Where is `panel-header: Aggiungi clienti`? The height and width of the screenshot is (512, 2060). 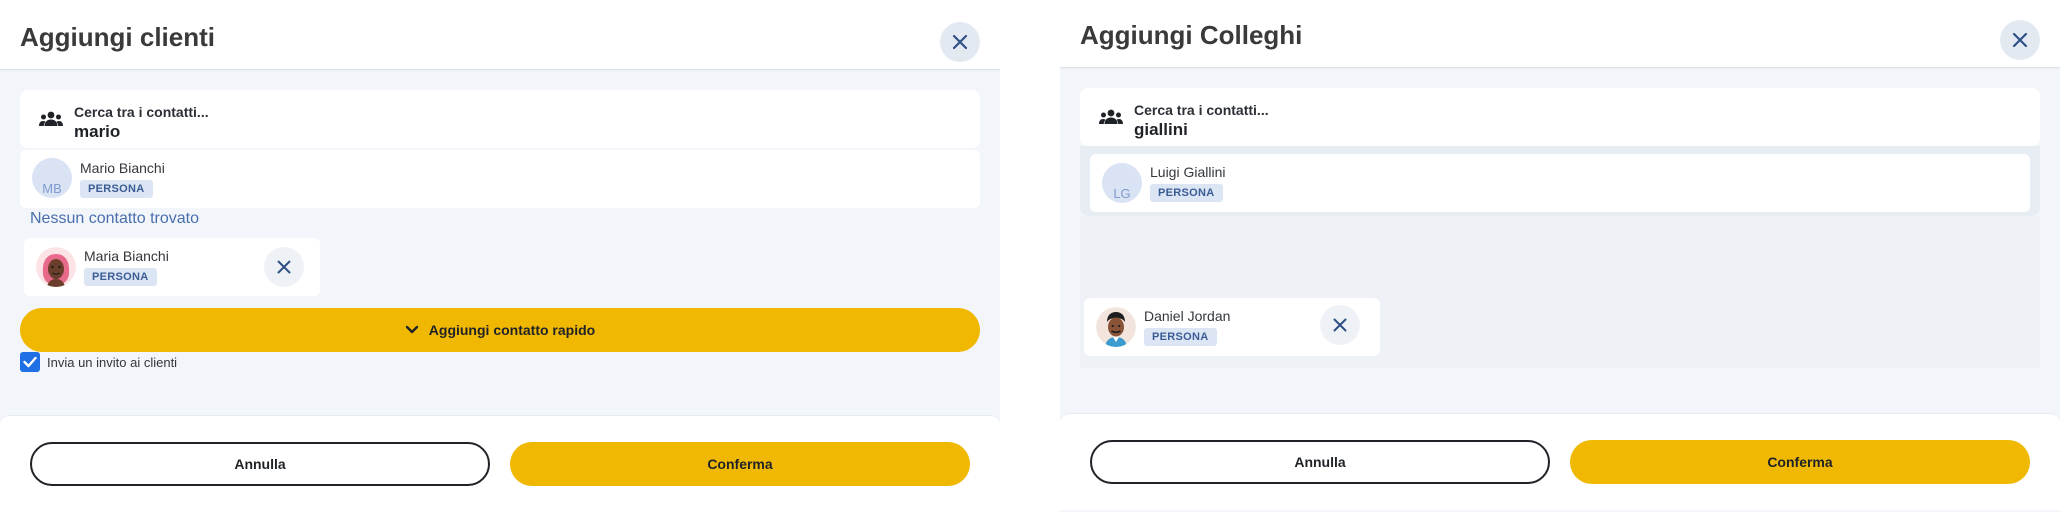 panel-header: Aggiungi clienti is located at coordinates (500, 35).